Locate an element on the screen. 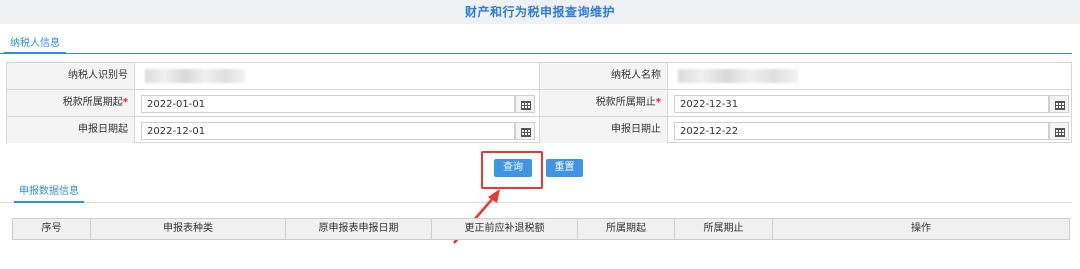 This screenshot has height=269, width=1080. period-start-calendar-button is located at coordinates (525, 104).